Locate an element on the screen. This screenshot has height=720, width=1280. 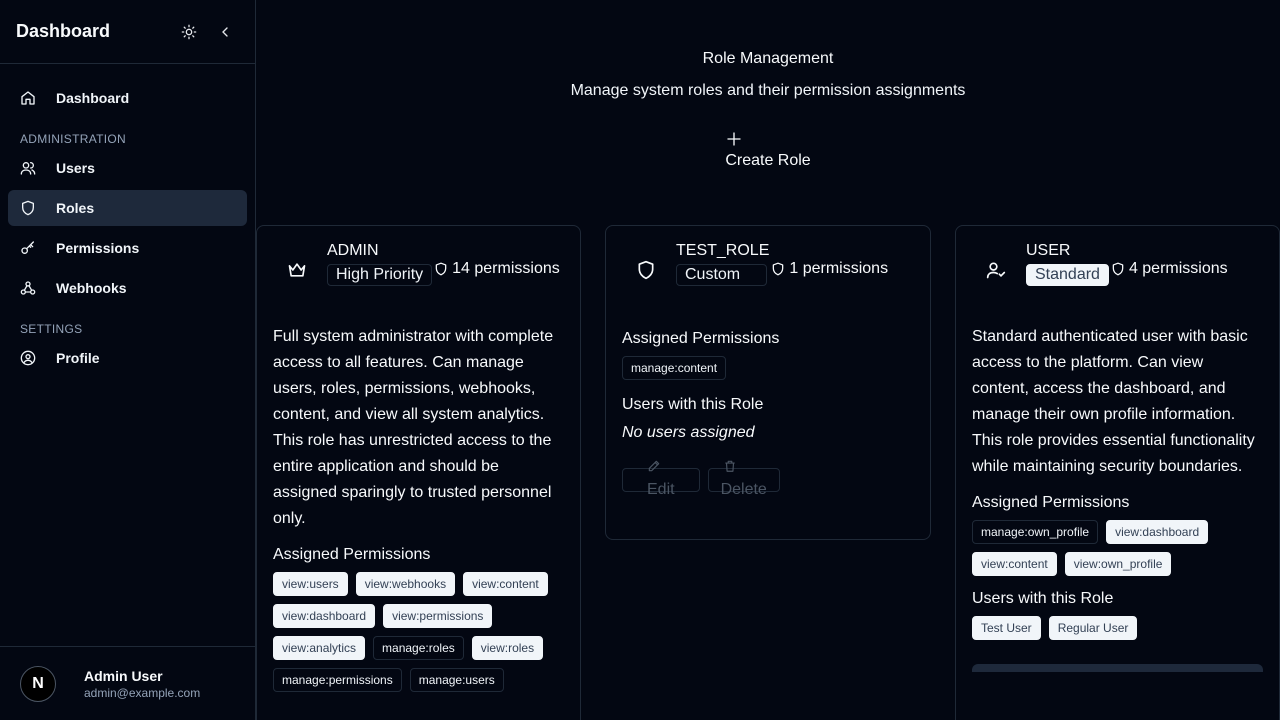
sidebar-item-profile: Profile is located at coordinates (127, 358).